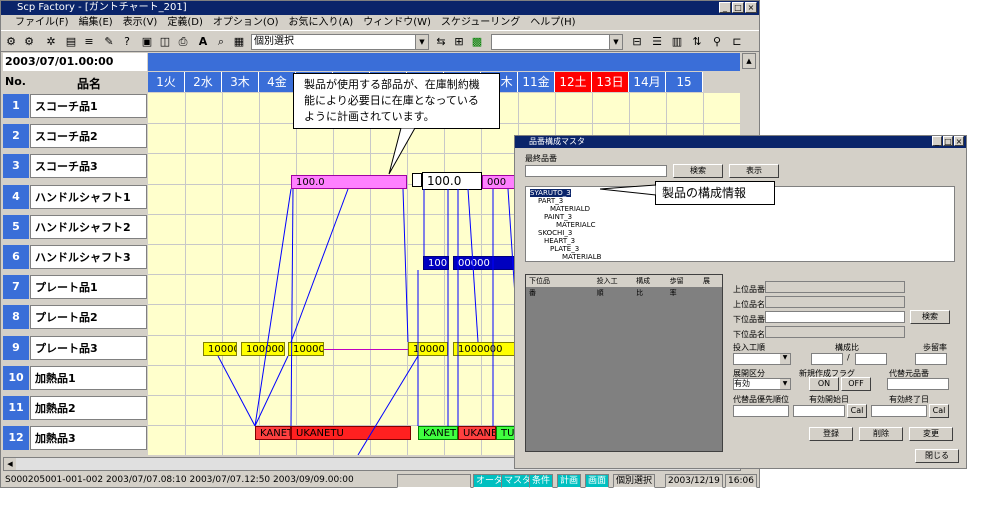 The image size is (981, 507). I want to click on save-icon: ▣, so click(147, 42).